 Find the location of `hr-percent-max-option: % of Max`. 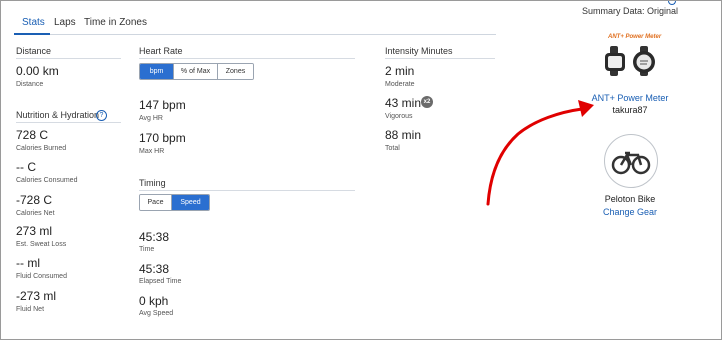

hr-percent-max-option: % of Max is located at coordinates (196, 71).